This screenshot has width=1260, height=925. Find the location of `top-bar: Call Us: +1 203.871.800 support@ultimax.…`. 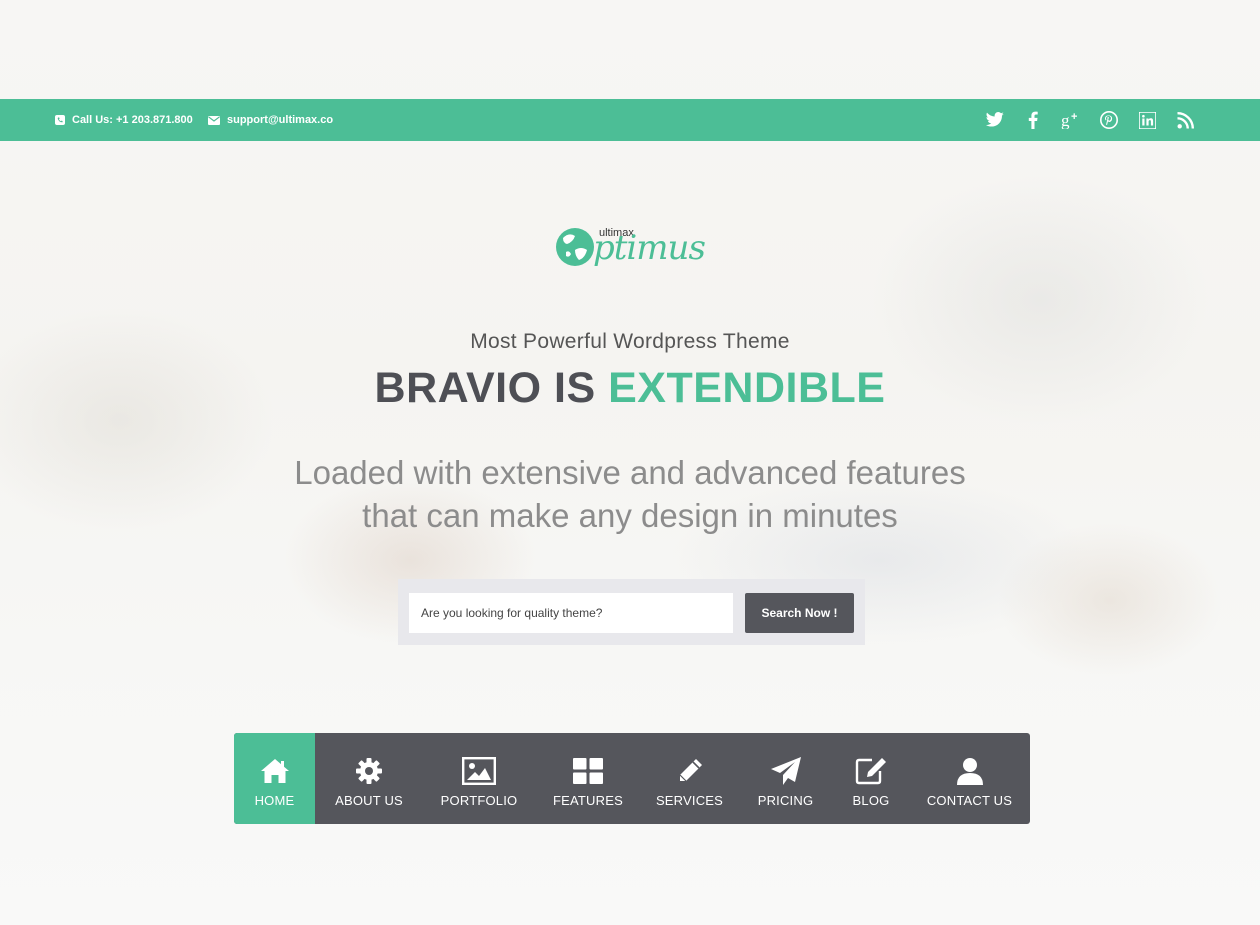

top-bar: Call Us: +1 203.871.800 support@ultimax.… is located at coordinates (630, 120).